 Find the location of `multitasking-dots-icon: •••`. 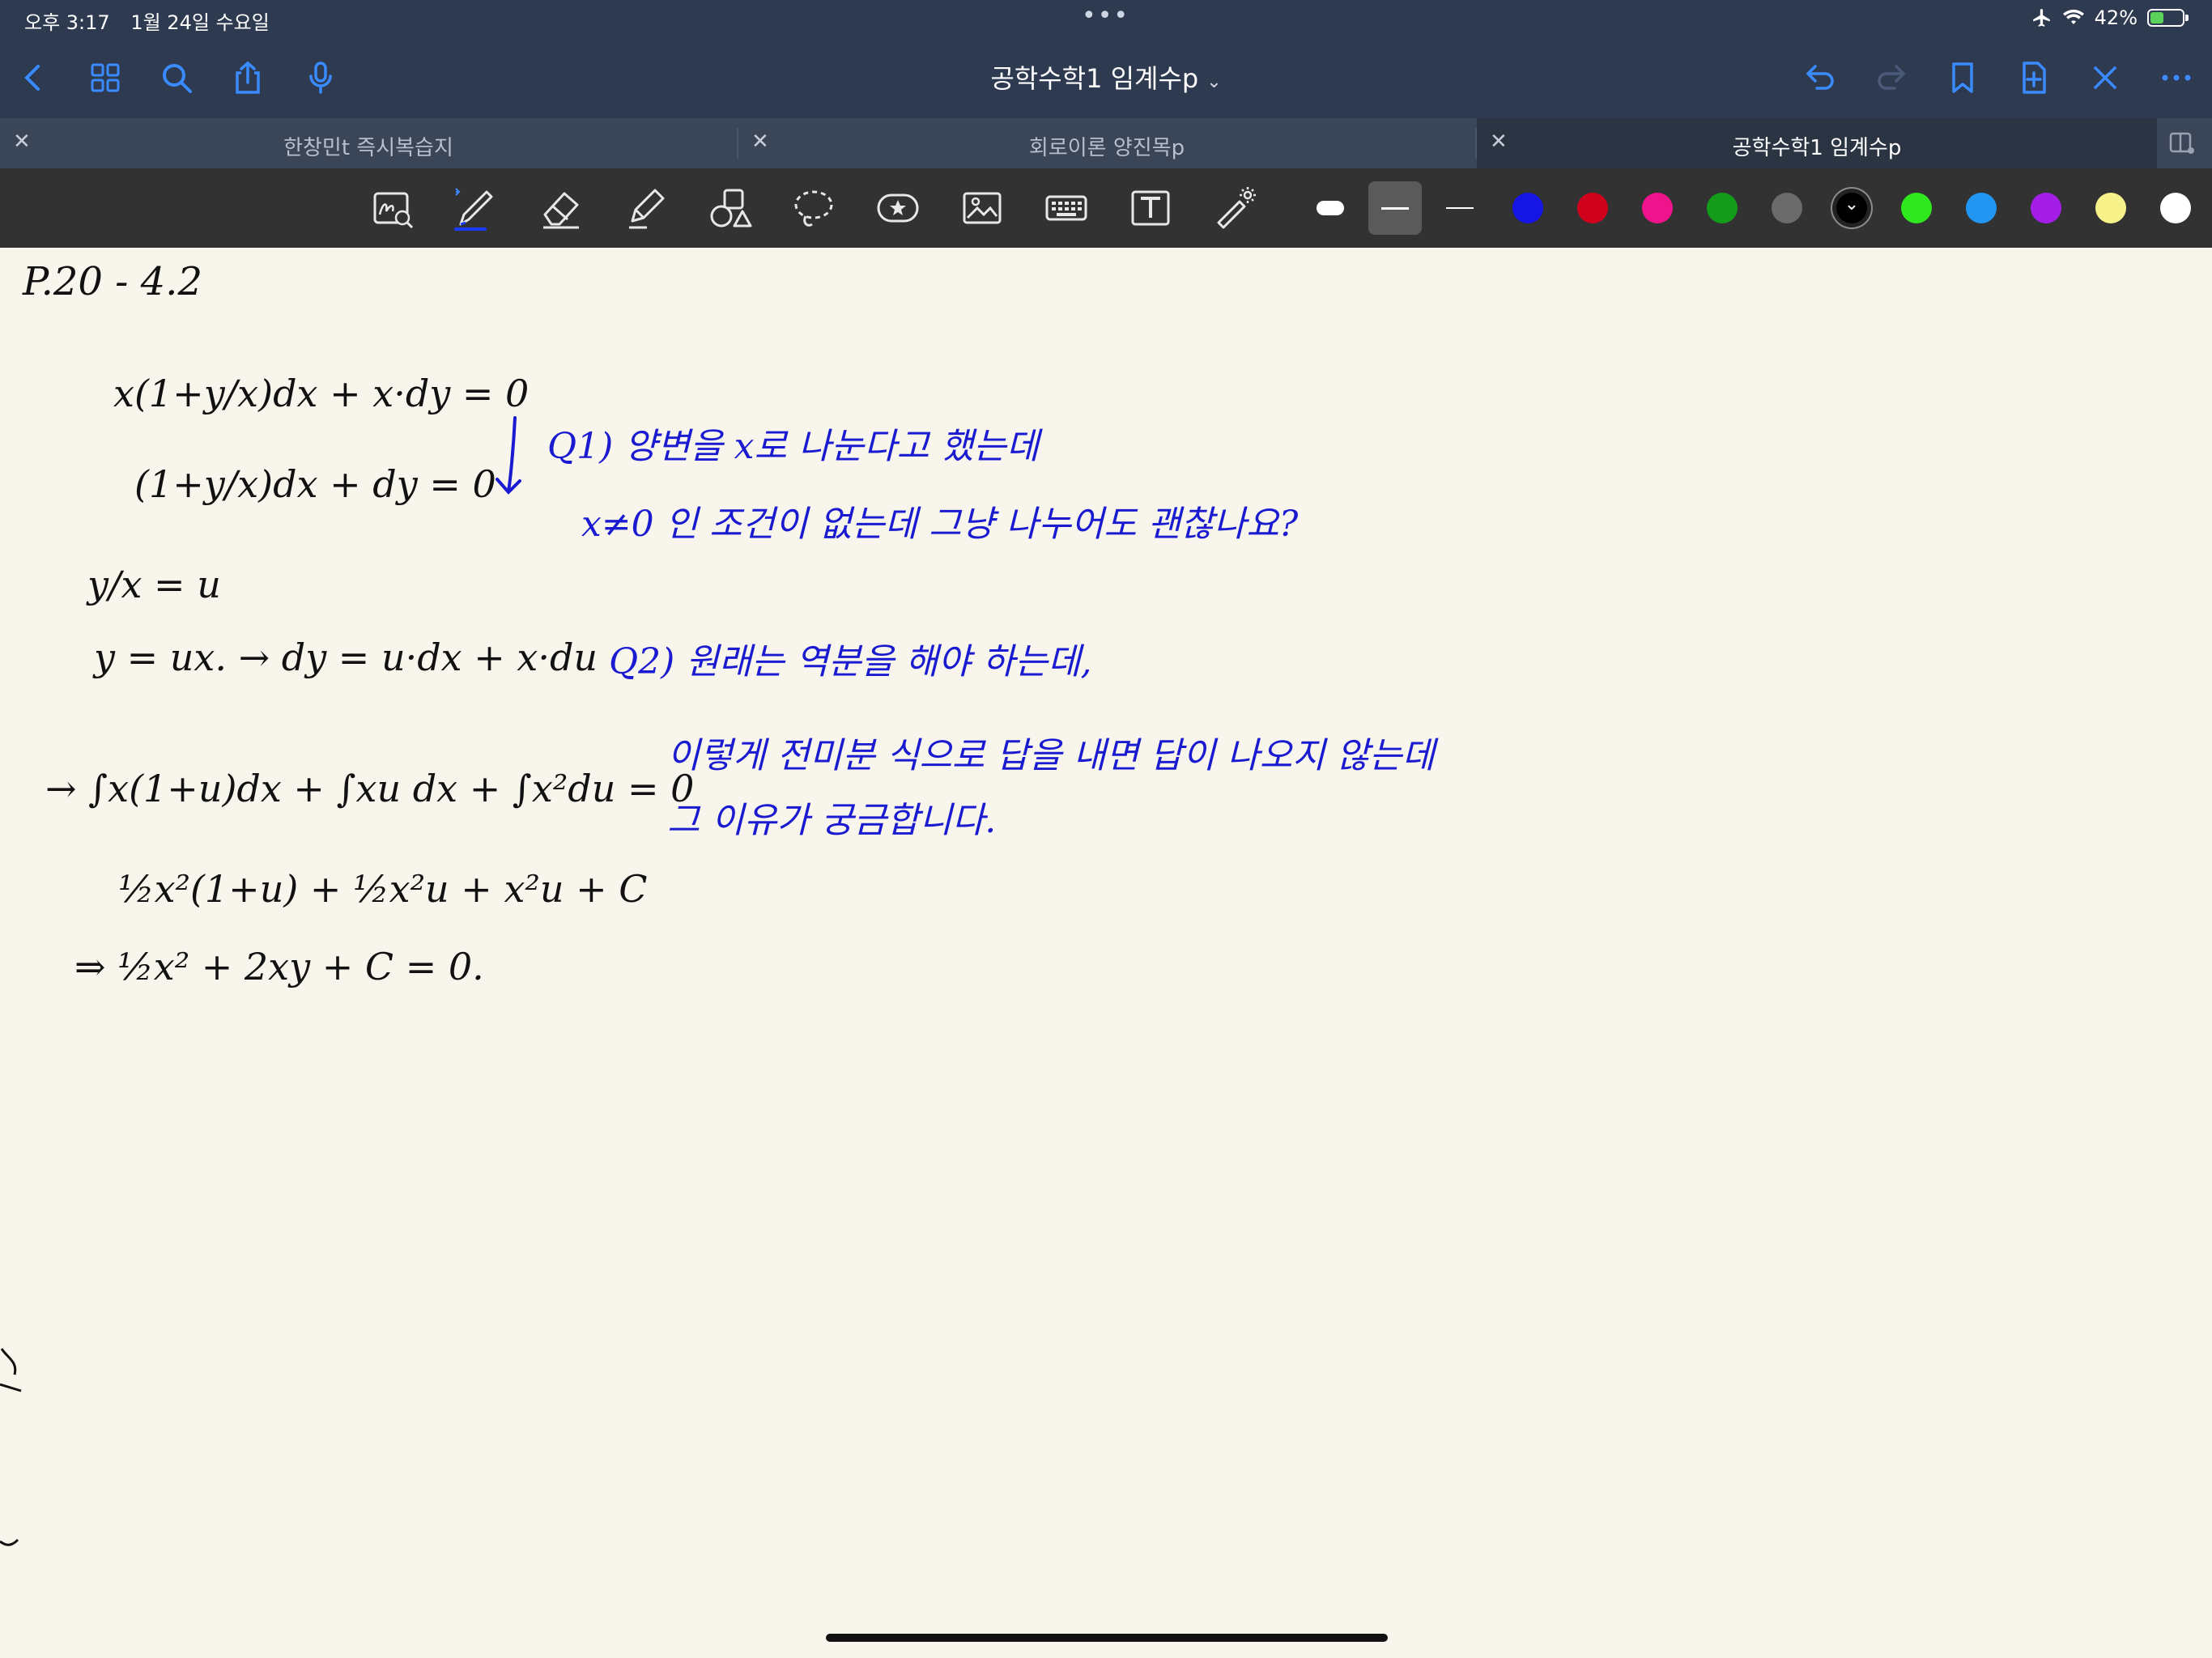

multitasking-dots-icon: ••• is located at coordinates (1105, 16).